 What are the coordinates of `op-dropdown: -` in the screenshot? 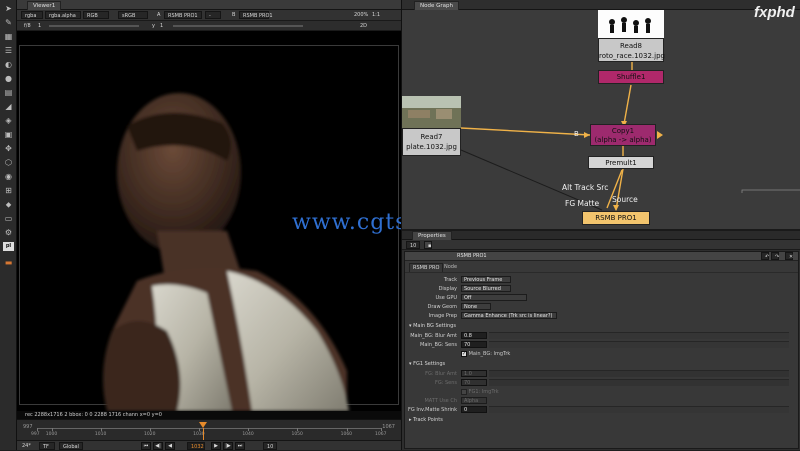 It's located at (213, 15).